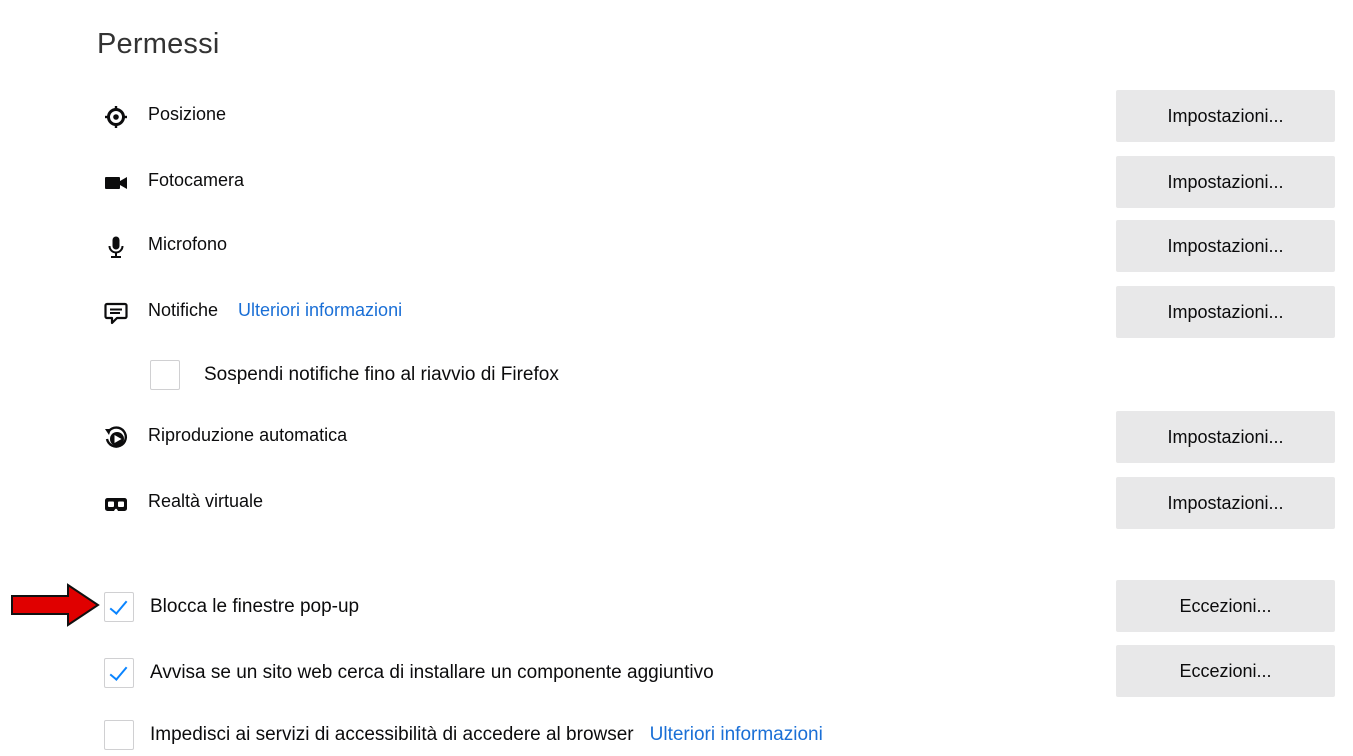 The image size is (1353, 756). Describe the element at coordinates (183, 310) in the screenshot. I see `notifications-label-text: Notifiche` at that location.